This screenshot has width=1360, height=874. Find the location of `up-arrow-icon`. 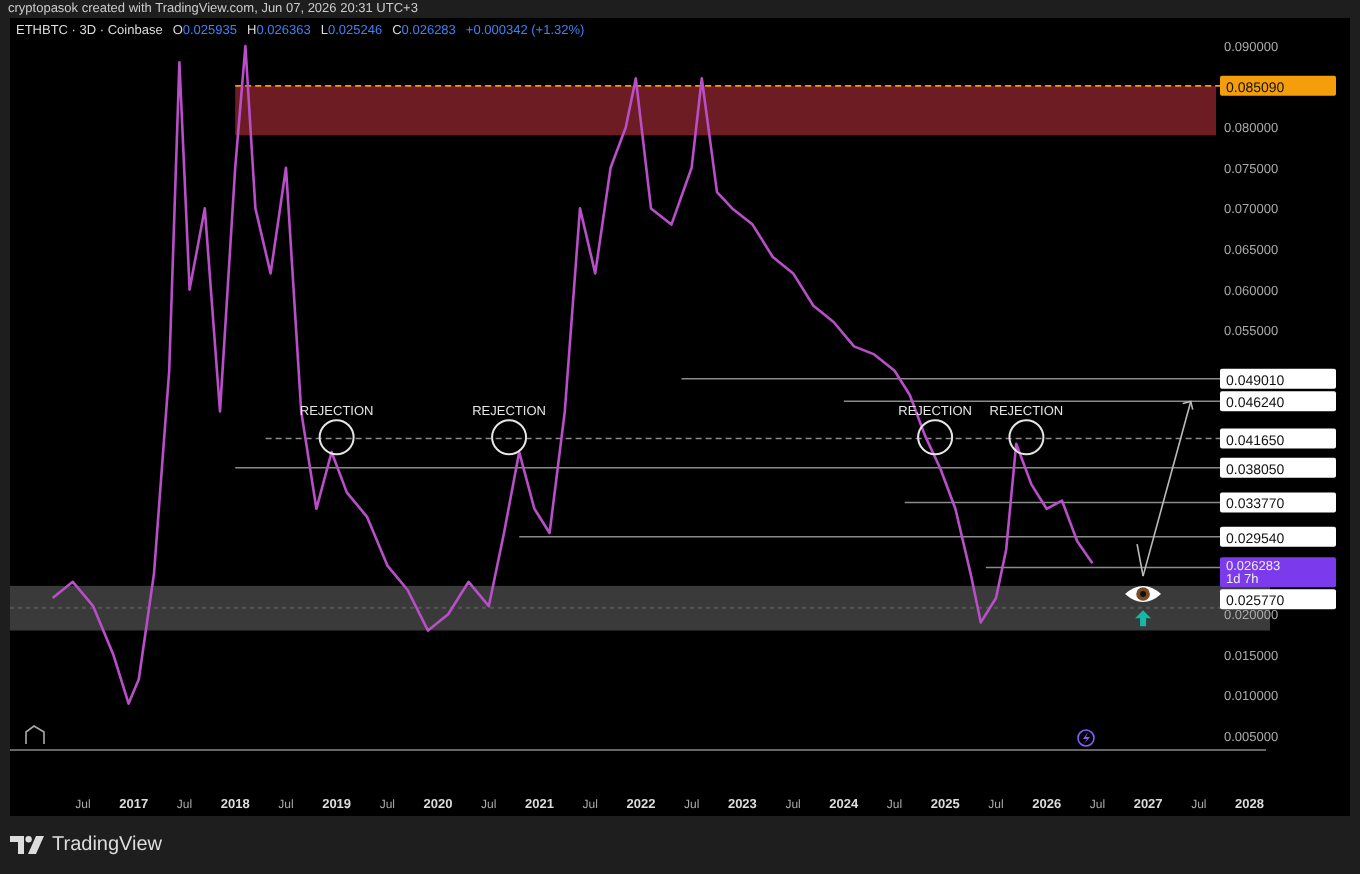

up-arrow-icon is located at coordinates (1143, 618).